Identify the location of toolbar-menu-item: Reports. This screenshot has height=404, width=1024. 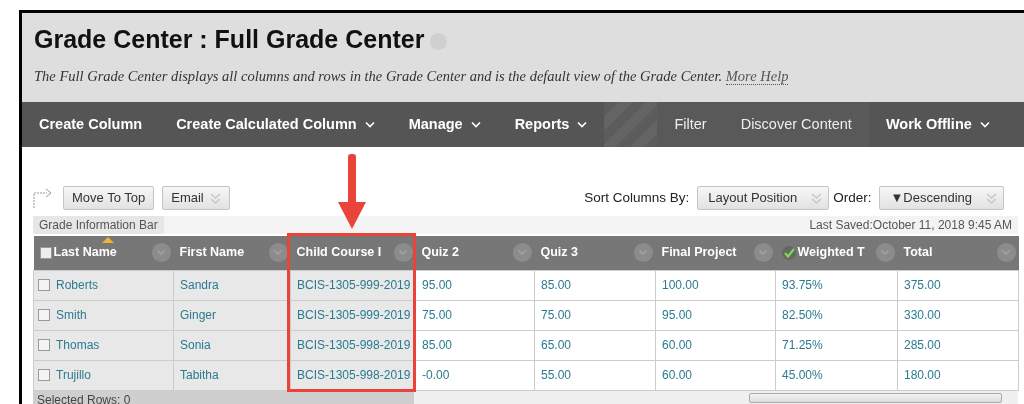
(551, 124).